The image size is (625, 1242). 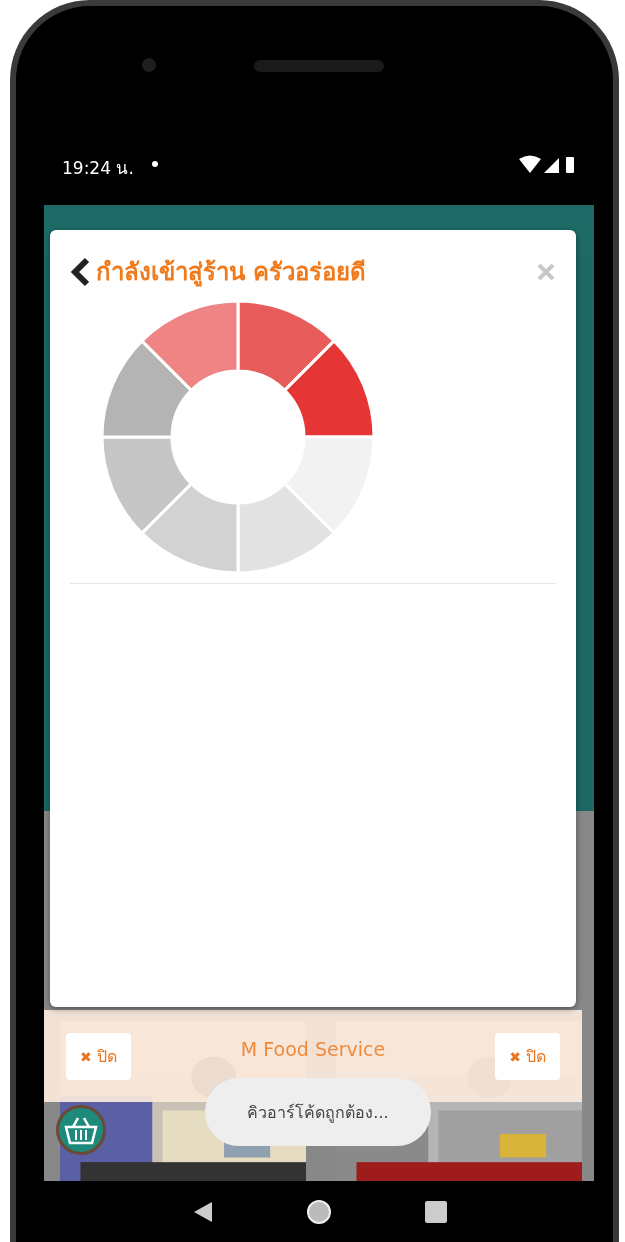 What do you see at coordinates (81, 1130) in the screenshot?
I see `basket-icon` at bounding box center [81, 1130].